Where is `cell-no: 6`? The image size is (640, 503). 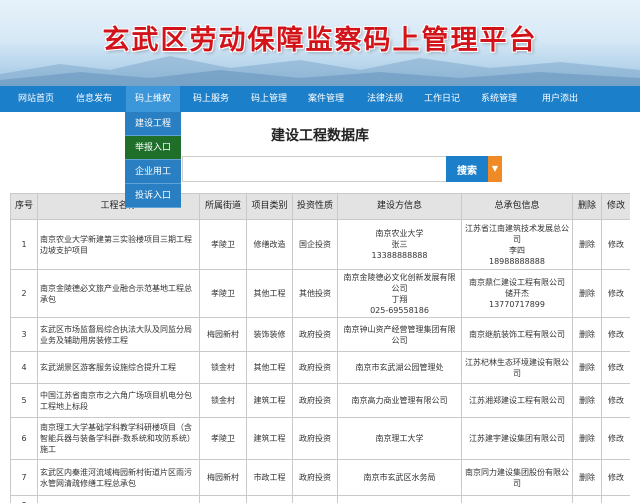 cell-no: 6 is located at coordinates (24, 438).